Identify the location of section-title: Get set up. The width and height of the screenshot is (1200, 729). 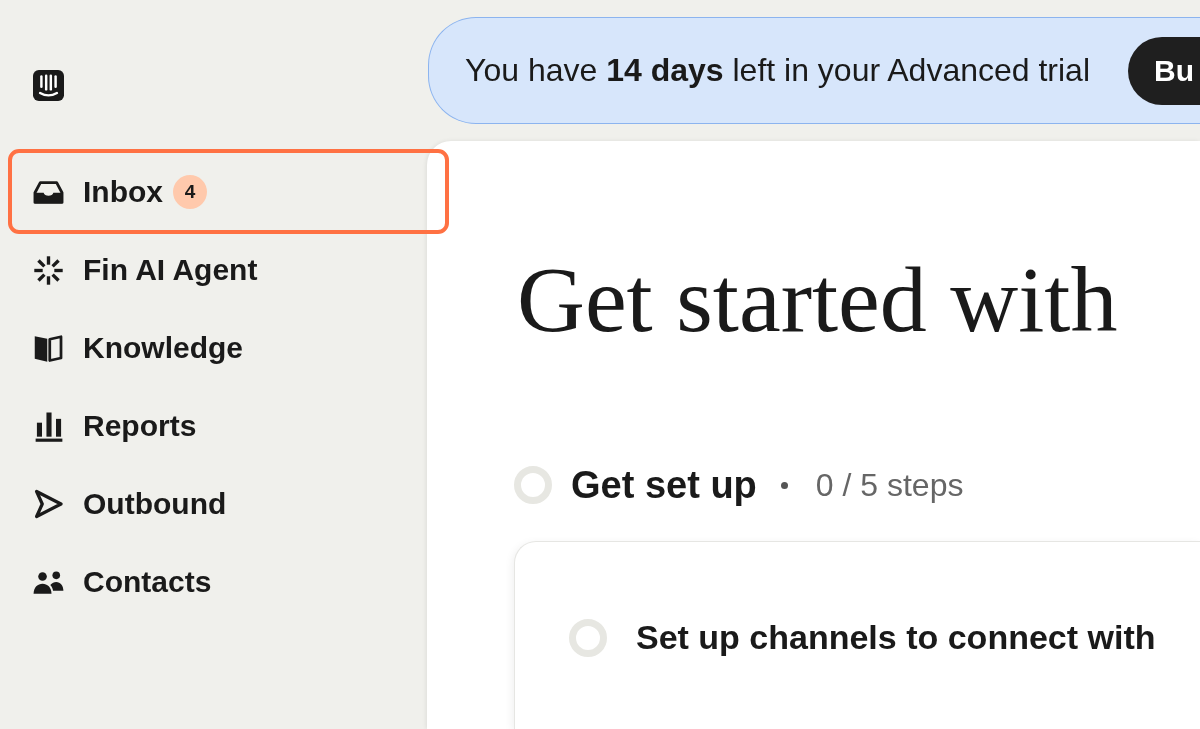
(664, 485).